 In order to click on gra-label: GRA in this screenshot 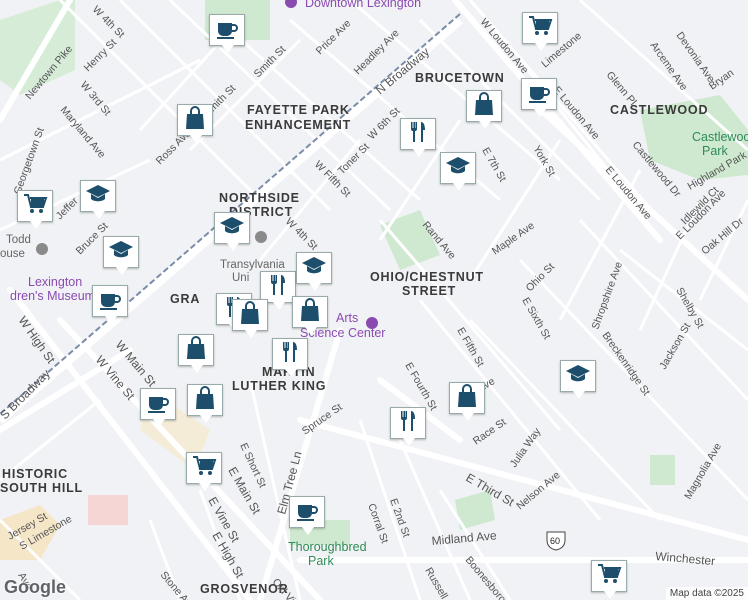, I will do `click(185, 299)`.